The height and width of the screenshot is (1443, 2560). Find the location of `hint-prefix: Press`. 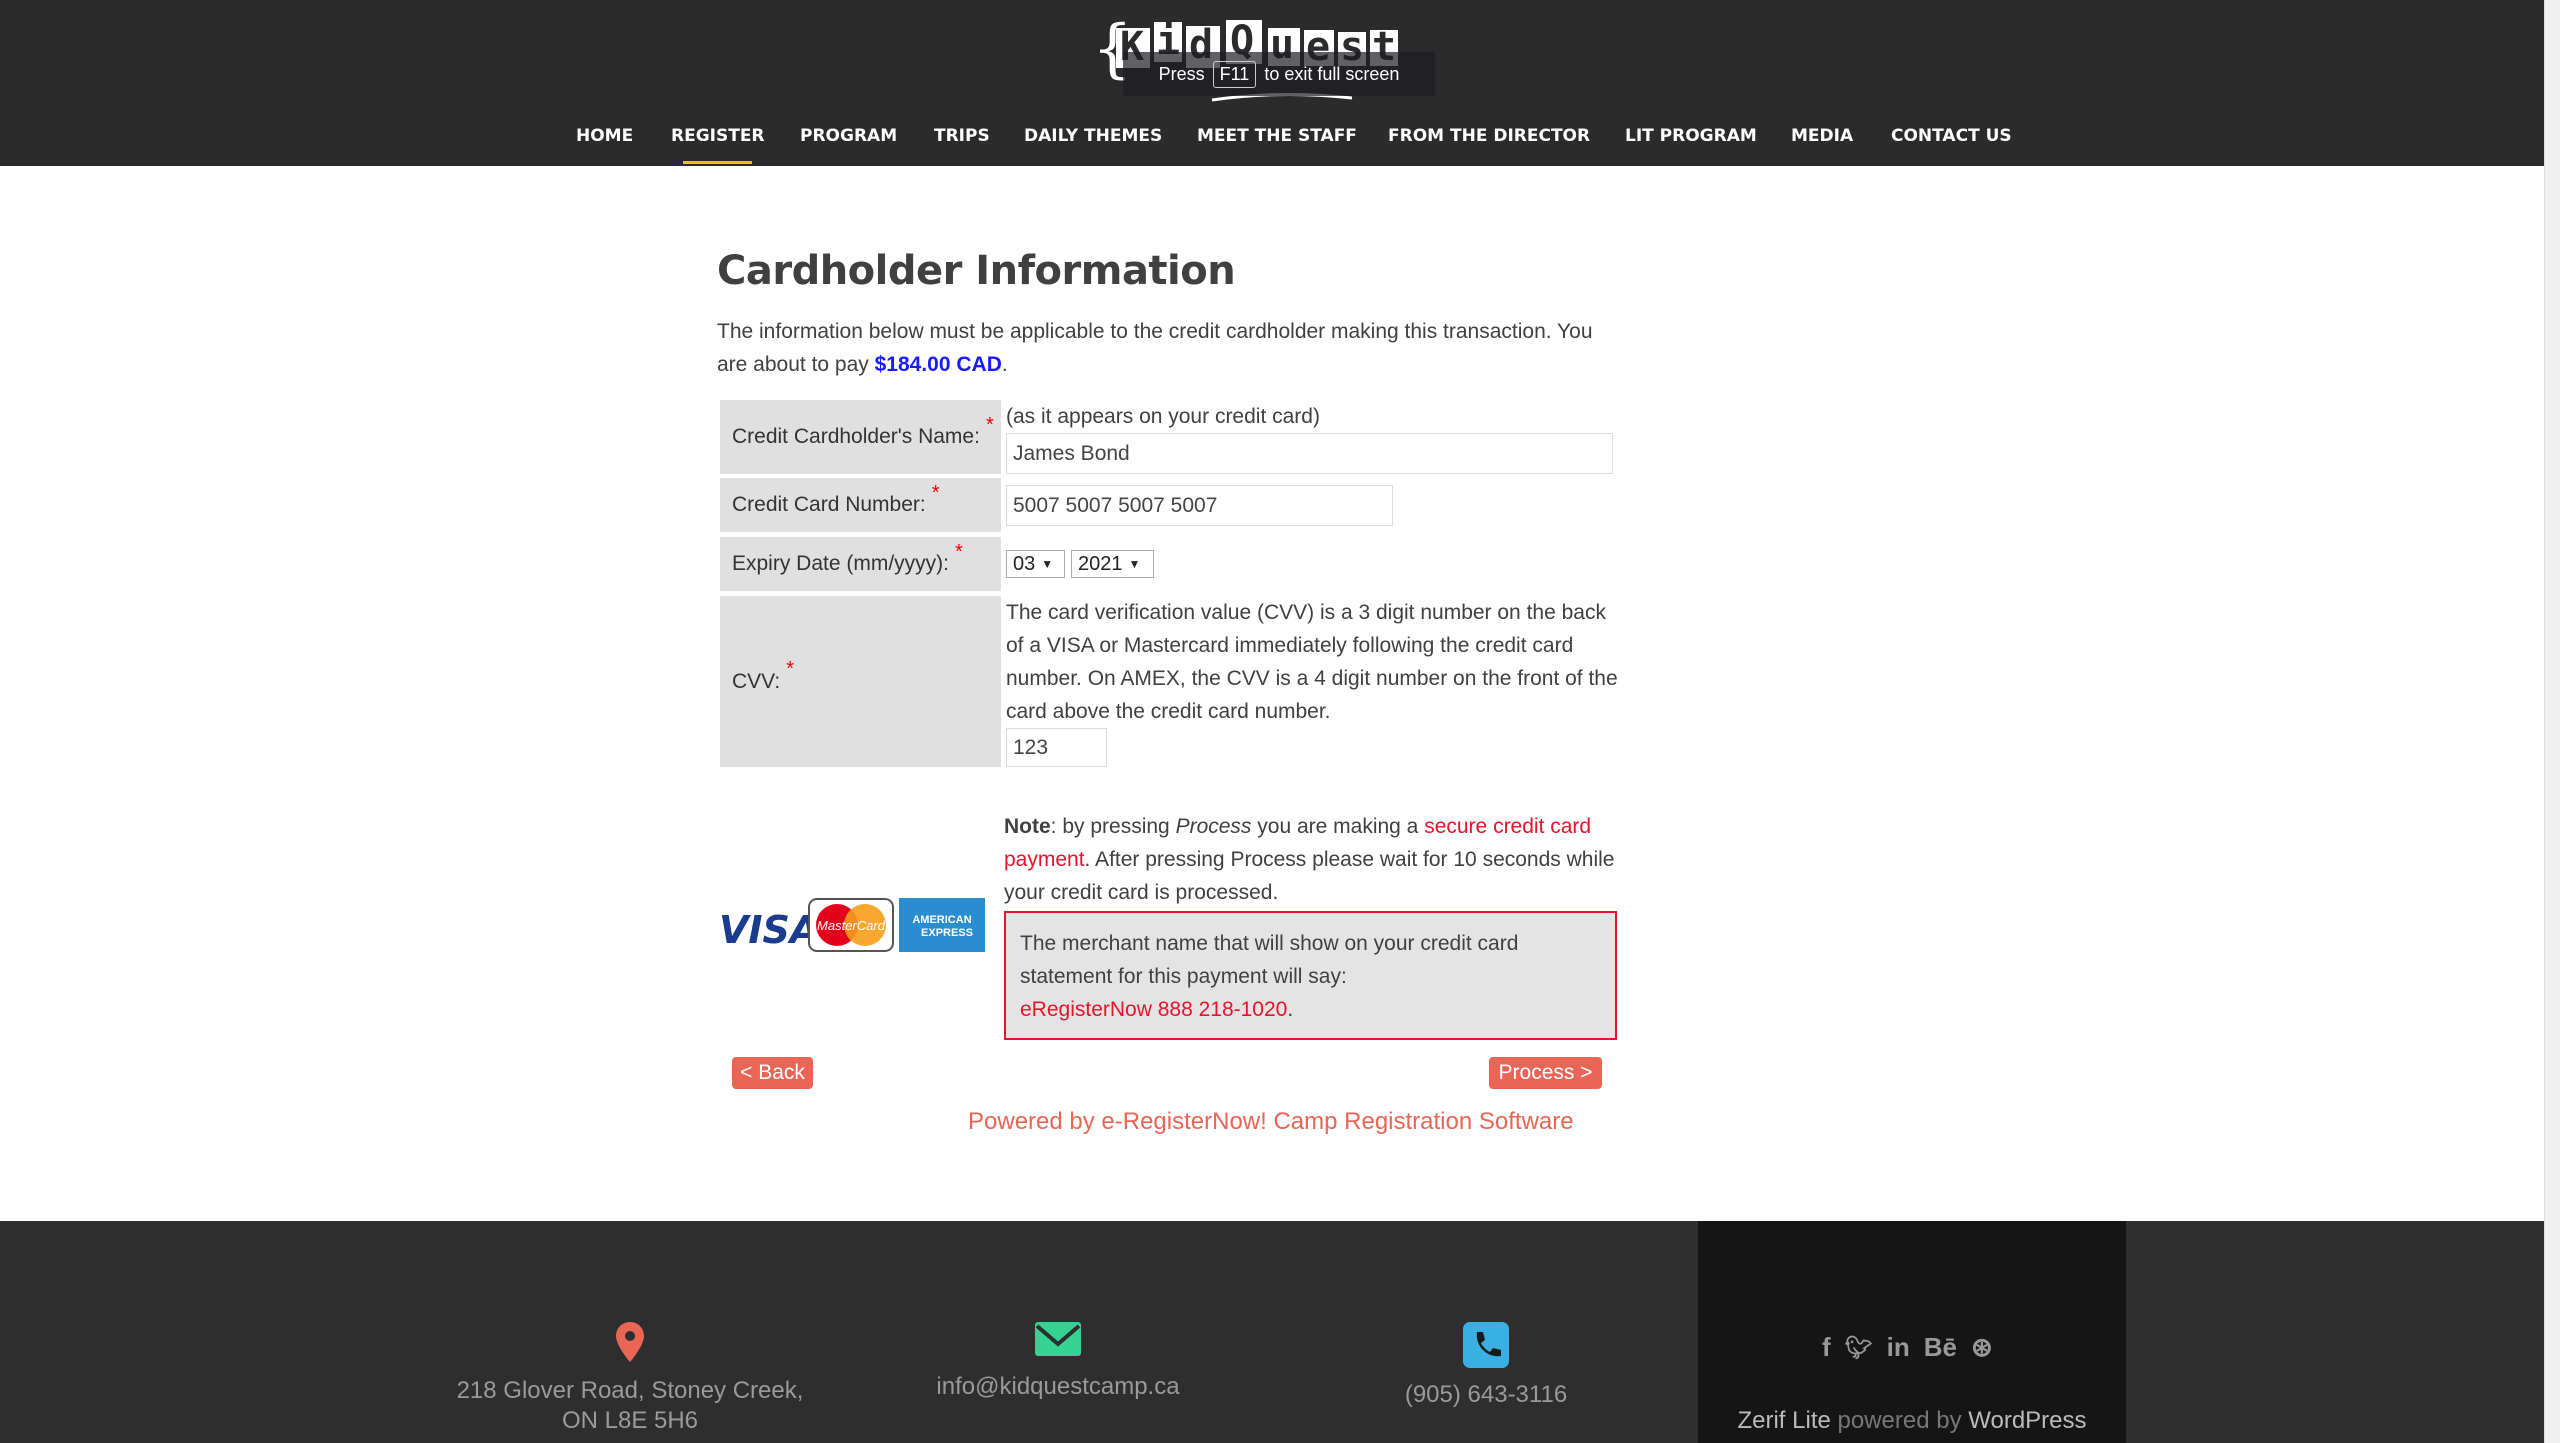

hint-prefix: Press is located at coordinates (1181, 73).